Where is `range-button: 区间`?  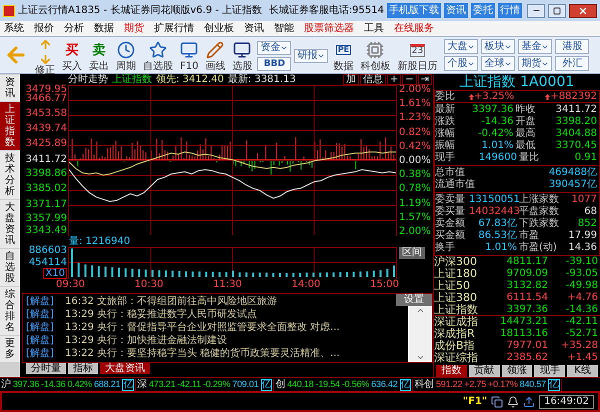 range-button: 区间 is located at coordinates (412, 253).